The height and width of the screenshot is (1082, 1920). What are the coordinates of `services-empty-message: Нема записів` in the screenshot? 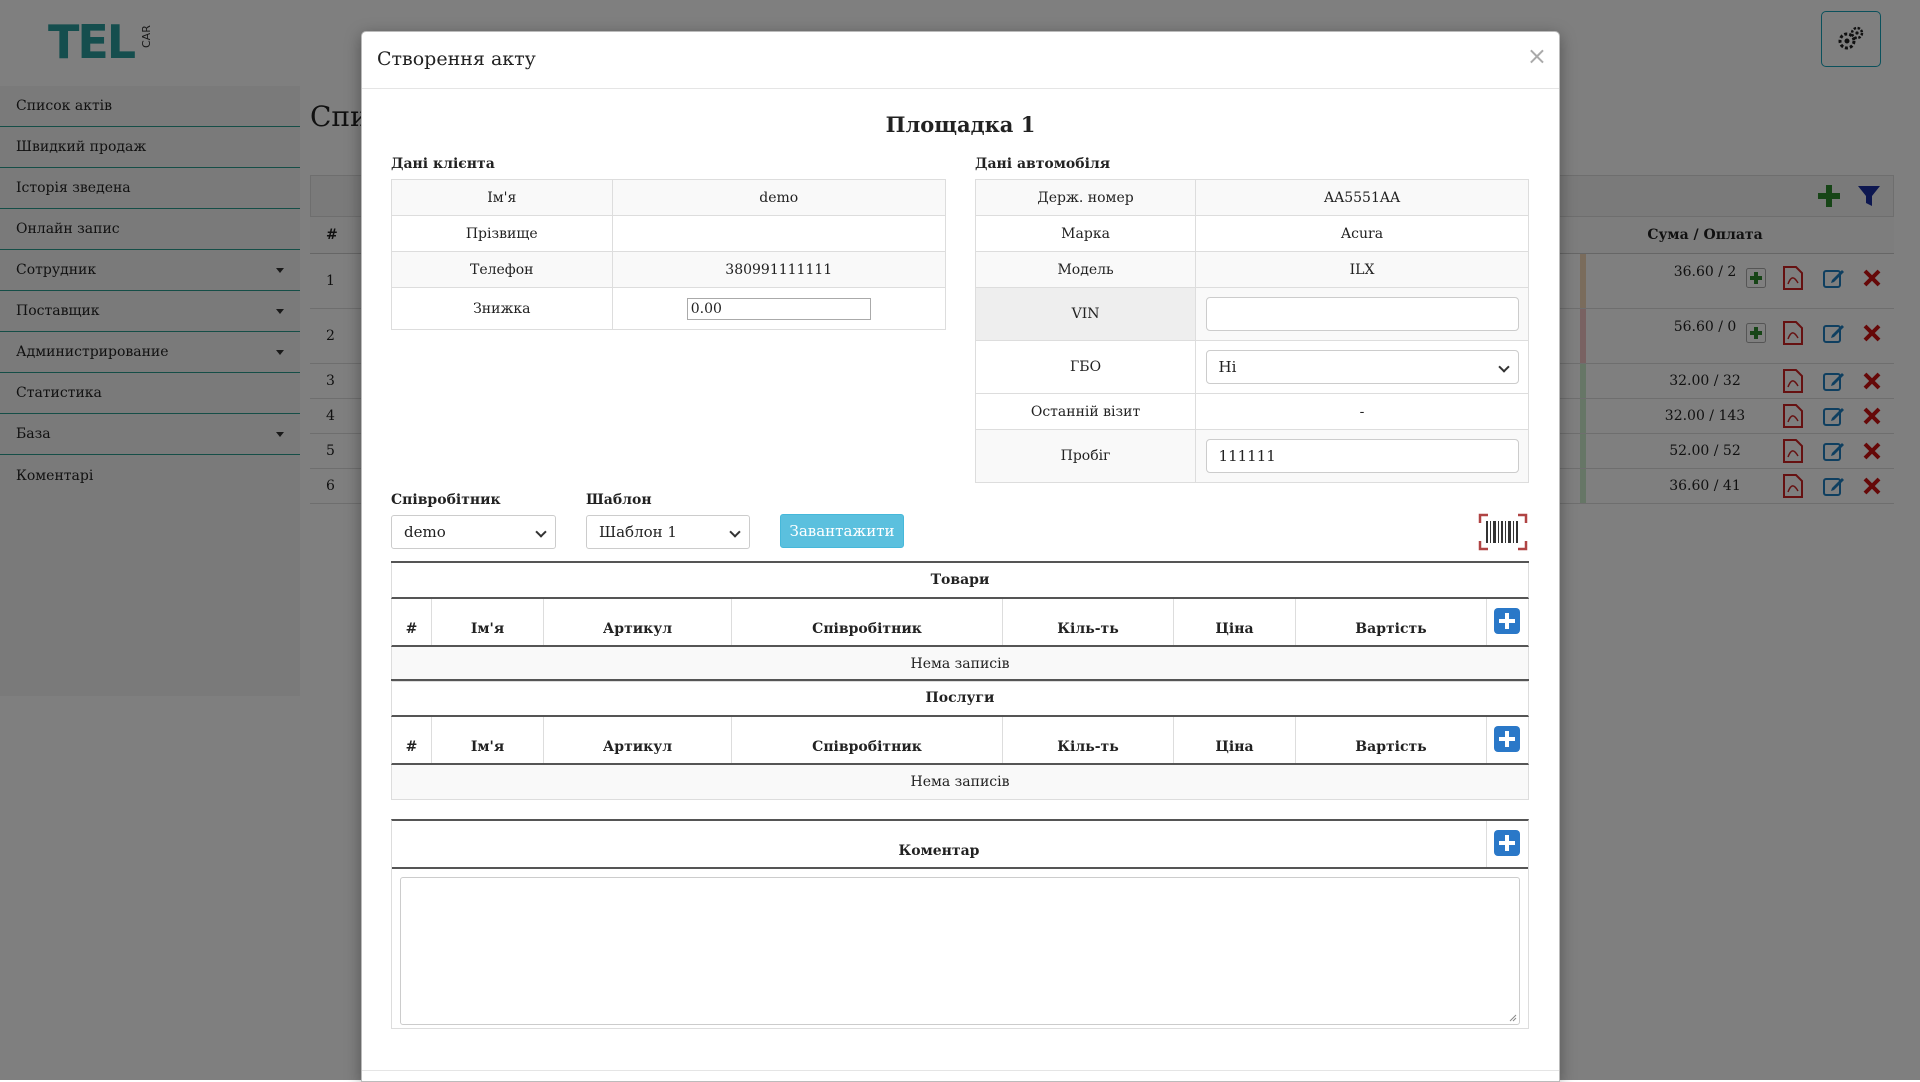 It's located at (960, 782).